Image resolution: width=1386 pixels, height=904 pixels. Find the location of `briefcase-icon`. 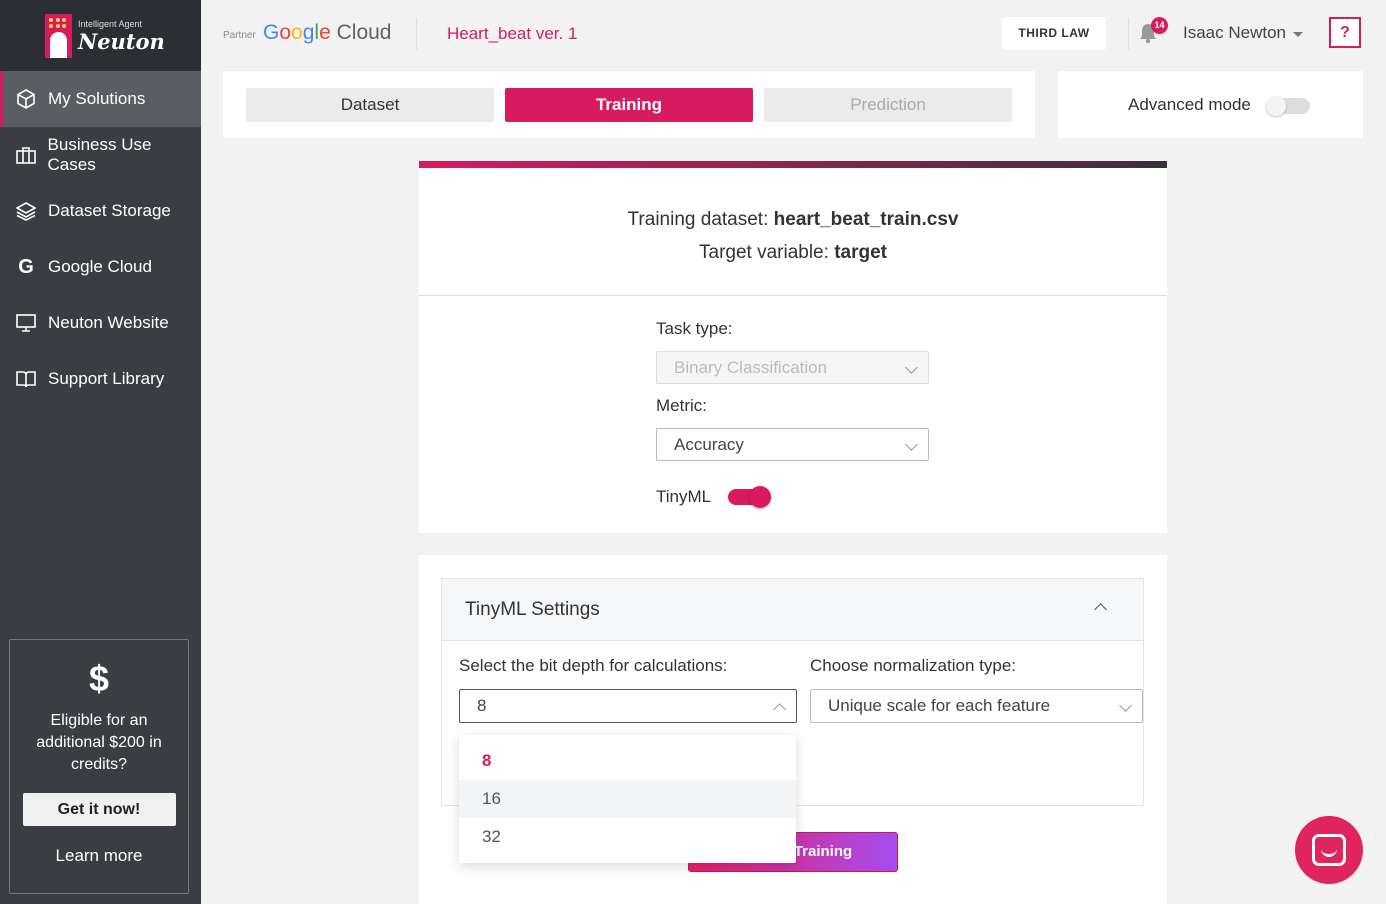

briefcase-icon is located at coordinates (26, 155).